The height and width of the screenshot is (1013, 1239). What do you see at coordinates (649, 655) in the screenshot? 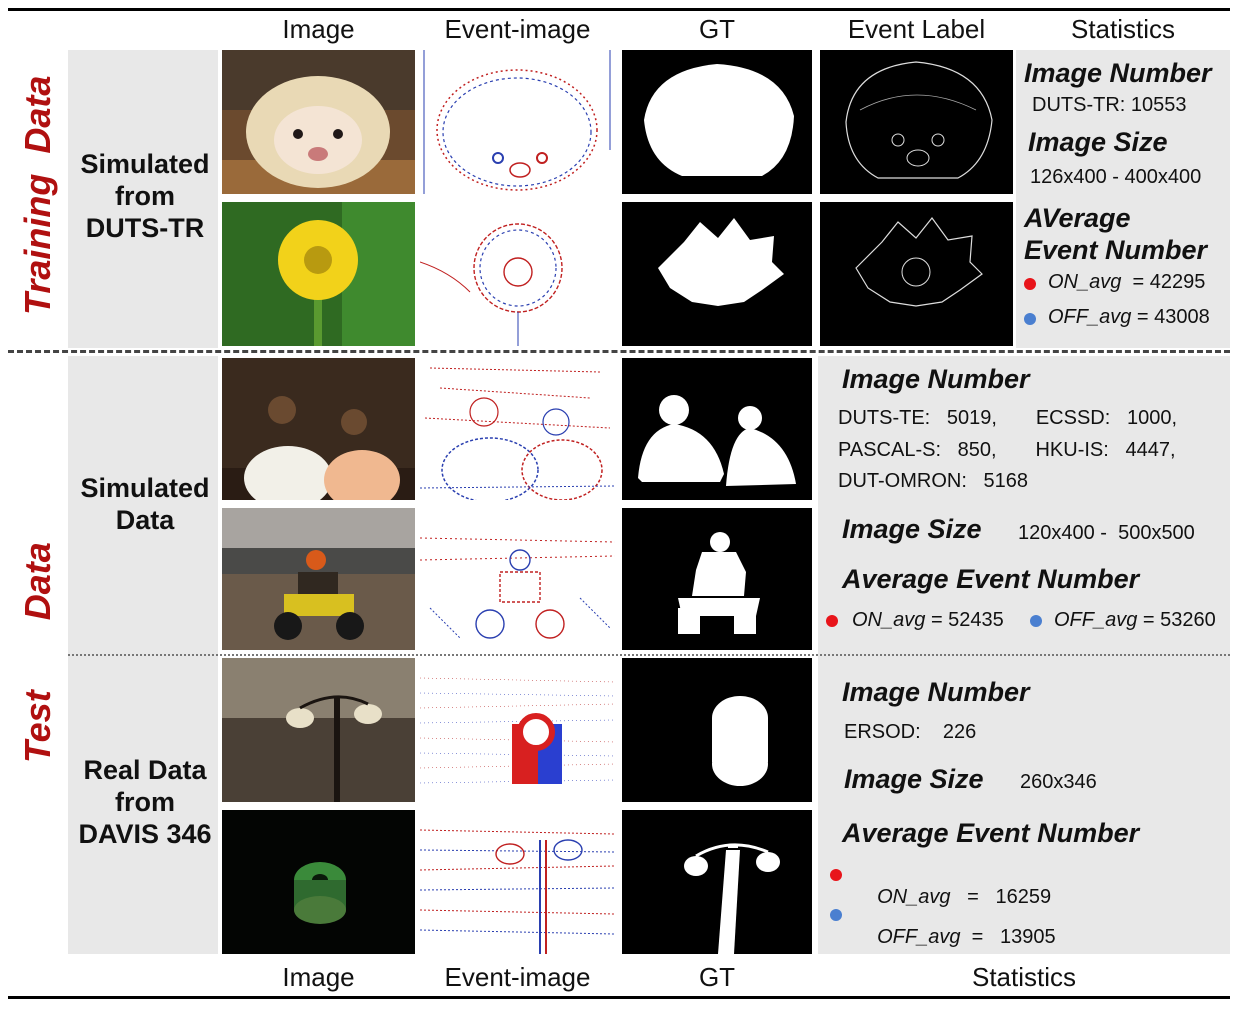
I see `sim-real-separator` at bounding box center [649, 655].